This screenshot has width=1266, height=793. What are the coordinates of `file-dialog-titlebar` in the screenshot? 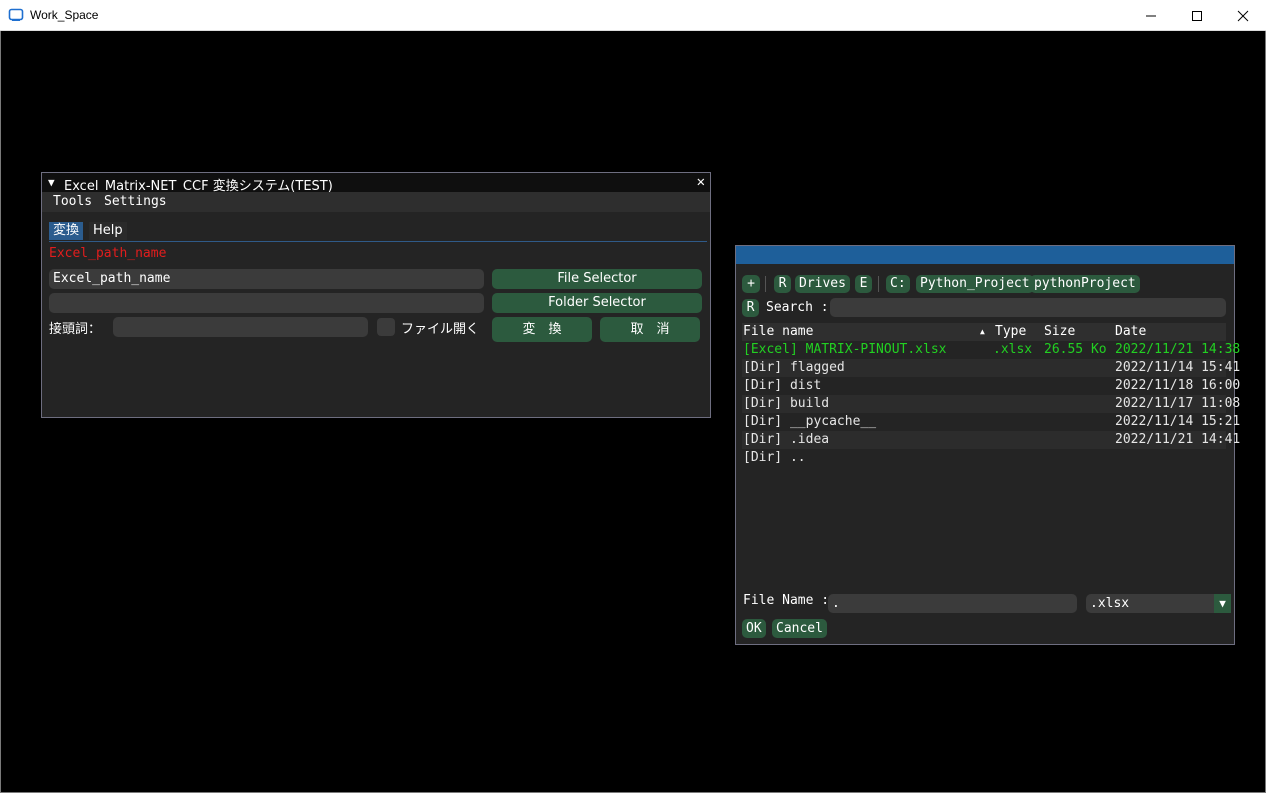 It's located at (985, 255).